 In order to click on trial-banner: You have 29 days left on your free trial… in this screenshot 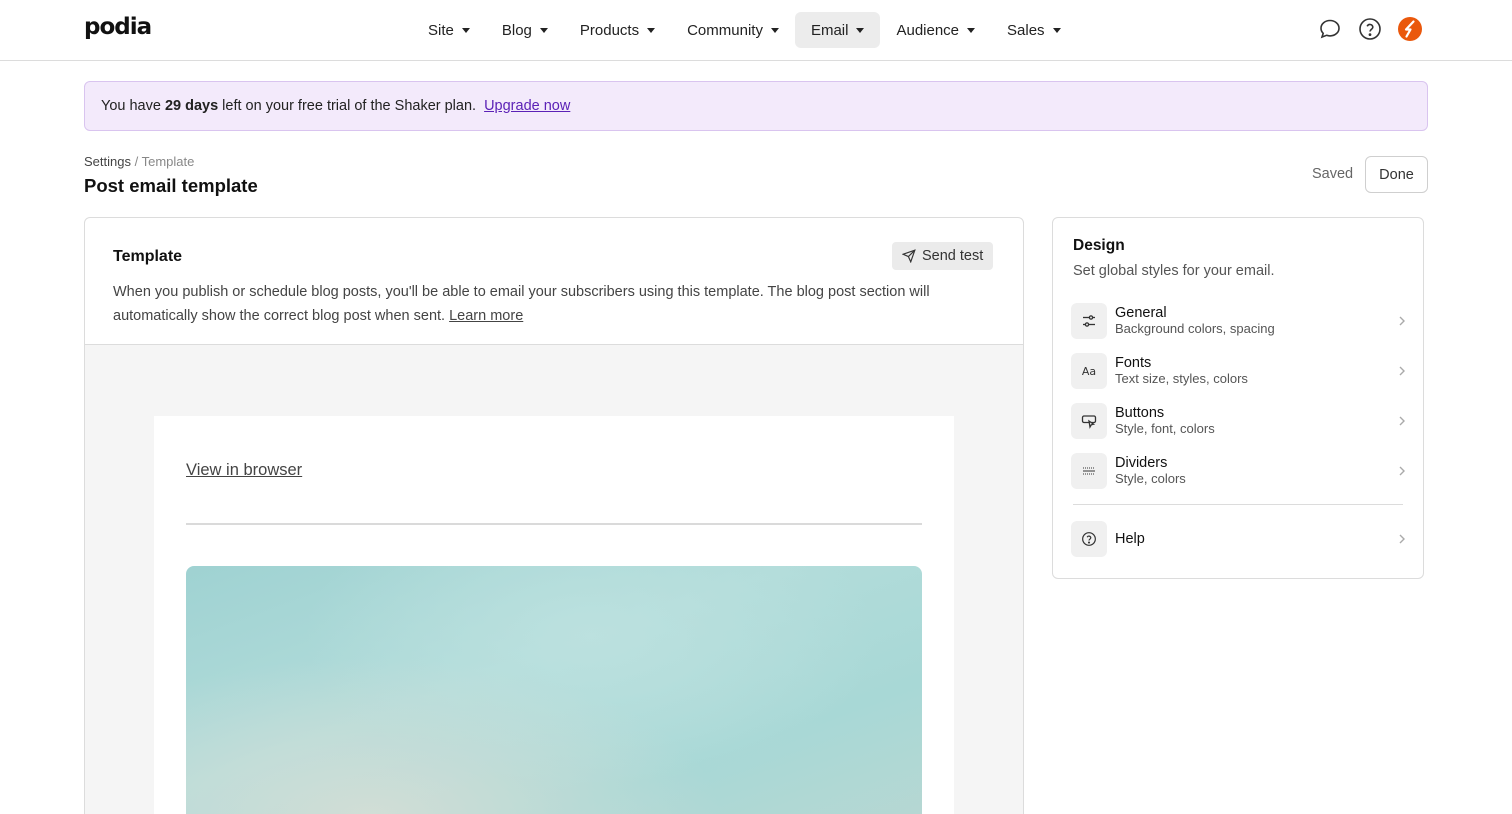, I will do `click(756, 106)`.